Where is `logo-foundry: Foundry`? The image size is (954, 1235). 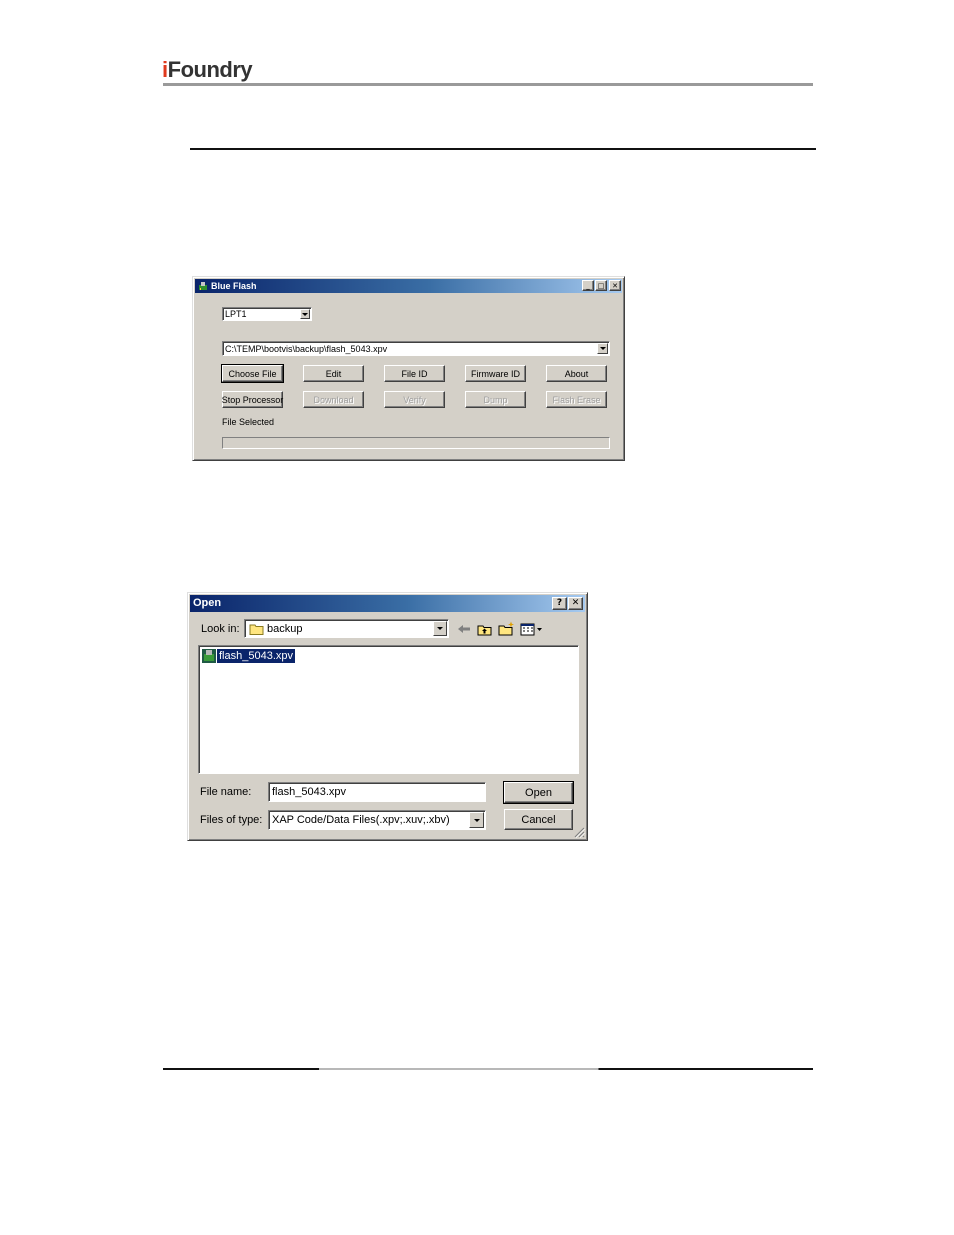
logo-foundry: Foundry is located at coordinates (210, 69).